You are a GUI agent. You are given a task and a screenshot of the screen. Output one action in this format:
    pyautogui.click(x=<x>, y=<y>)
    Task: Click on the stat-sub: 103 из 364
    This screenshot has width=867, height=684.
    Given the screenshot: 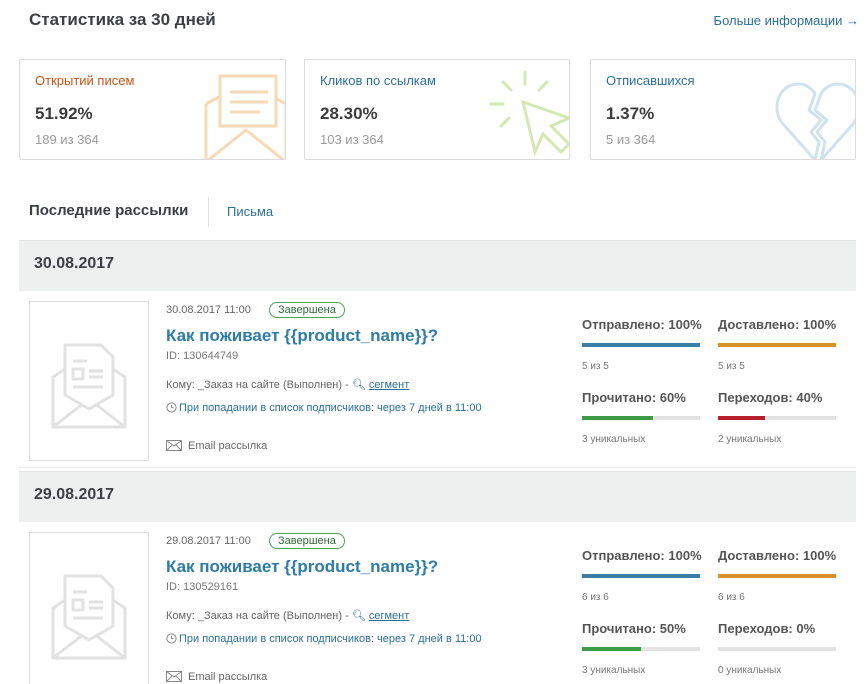 What is the action you would take?
    pyautogui.click(x=352, y=139)
    